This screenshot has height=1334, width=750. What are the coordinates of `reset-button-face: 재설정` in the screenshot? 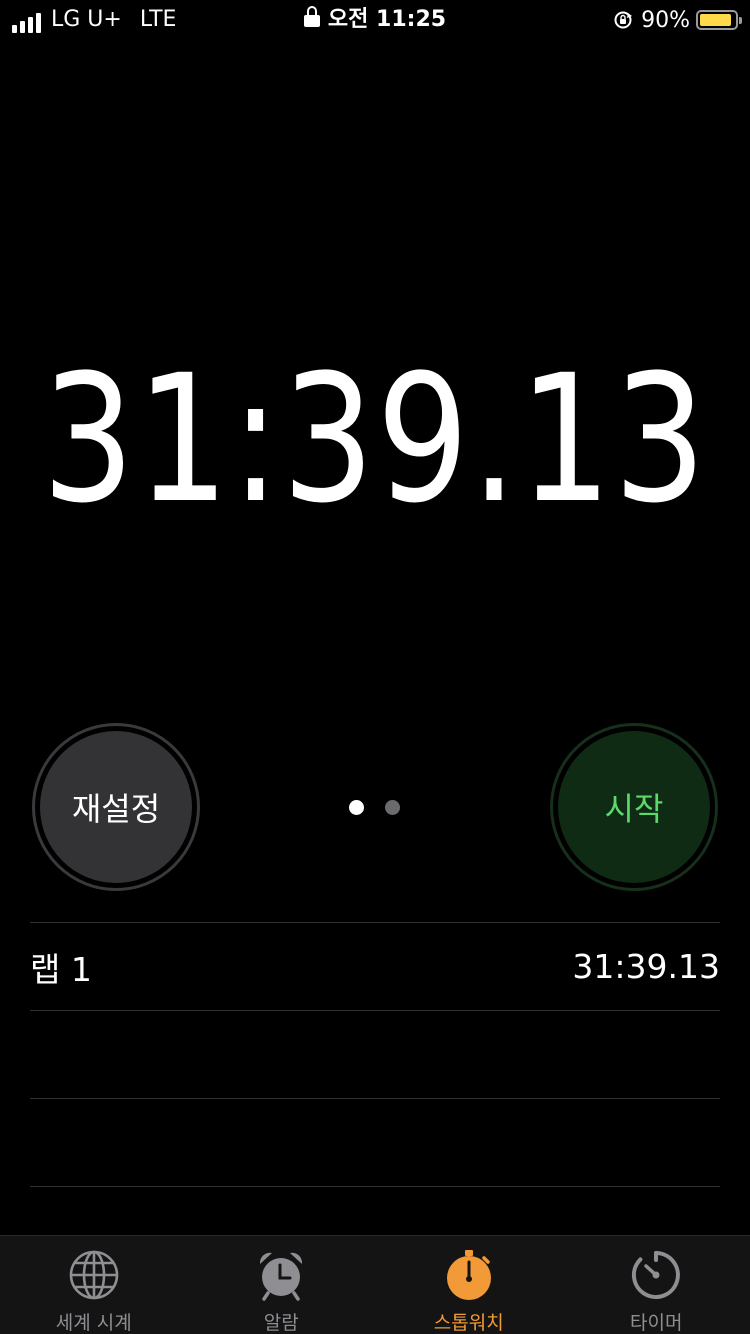 It's located at (116, 807).